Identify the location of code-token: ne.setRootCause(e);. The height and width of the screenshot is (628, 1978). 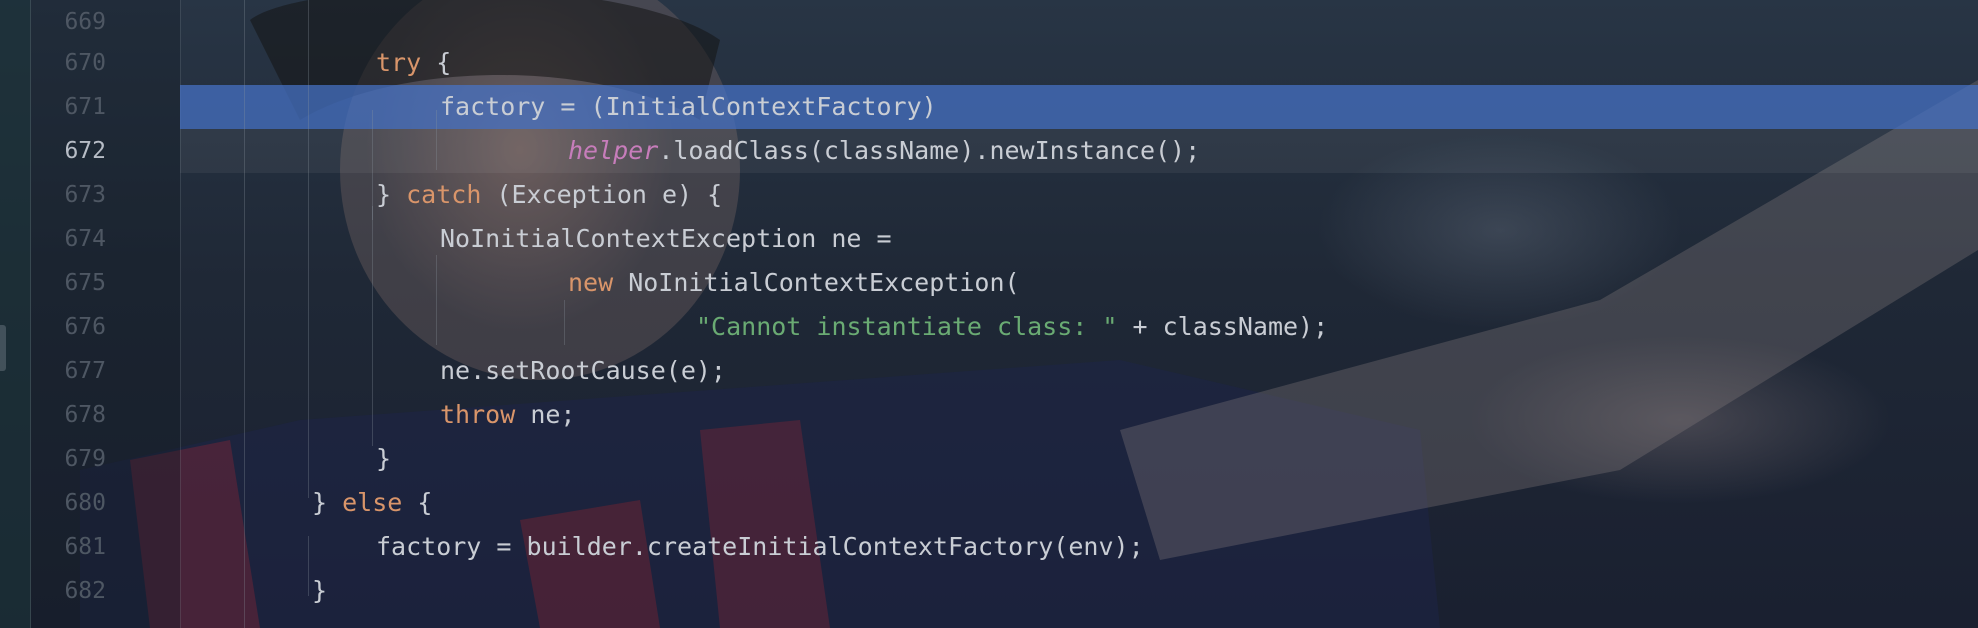
(583, 370).